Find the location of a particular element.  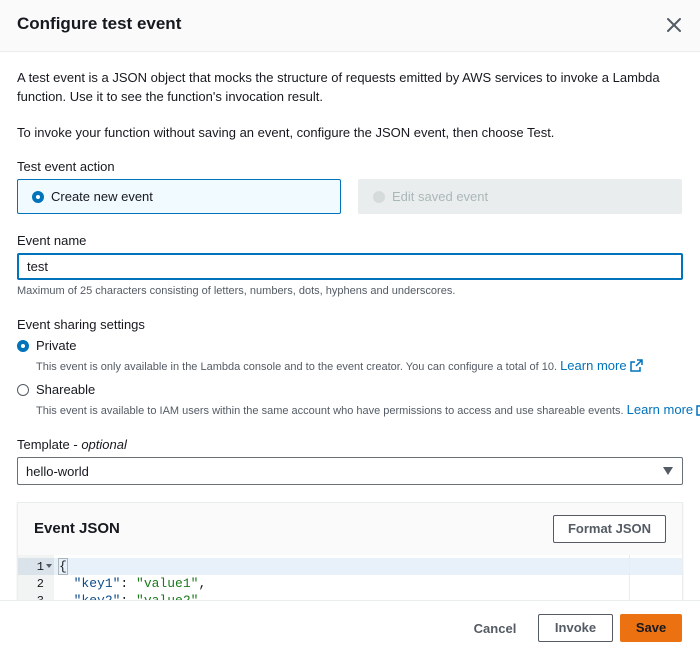

private-label: Private is located at coordinates (56, 345).